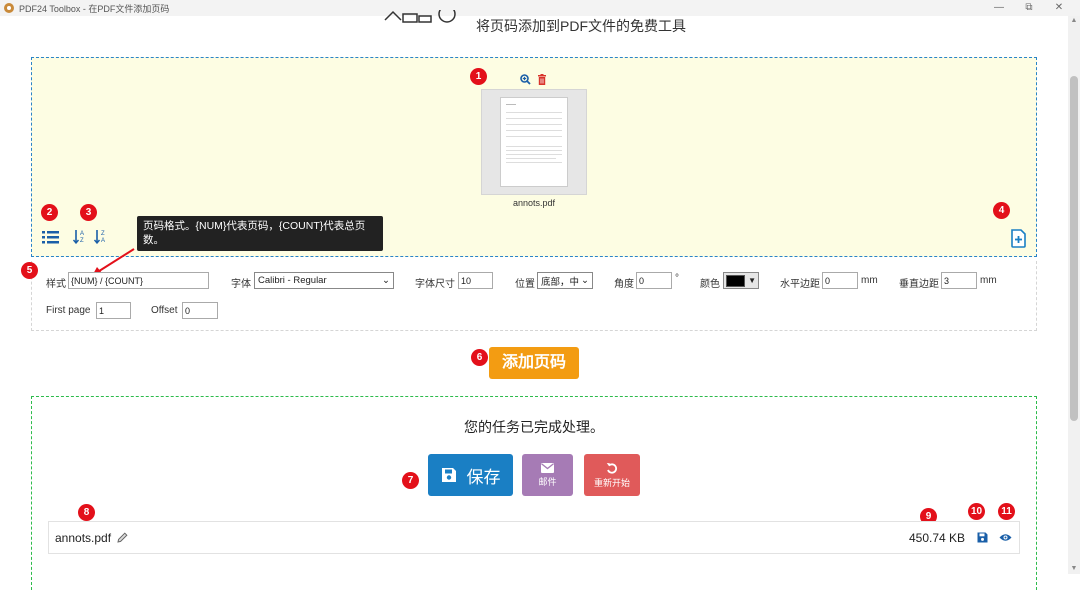 Image resolution: width=1080 pixels, height=590 pixels. I want to click on marker-11: 11, so click(1006, 511).